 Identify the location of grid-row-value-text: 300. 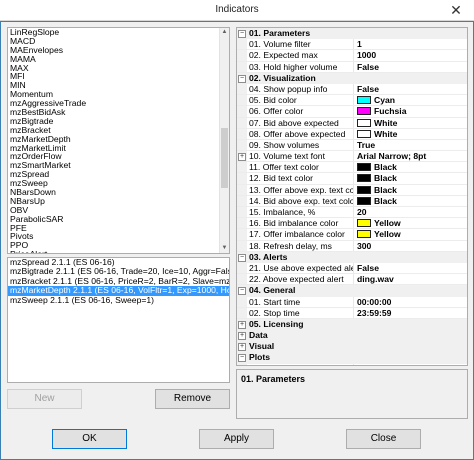
(364, 245).